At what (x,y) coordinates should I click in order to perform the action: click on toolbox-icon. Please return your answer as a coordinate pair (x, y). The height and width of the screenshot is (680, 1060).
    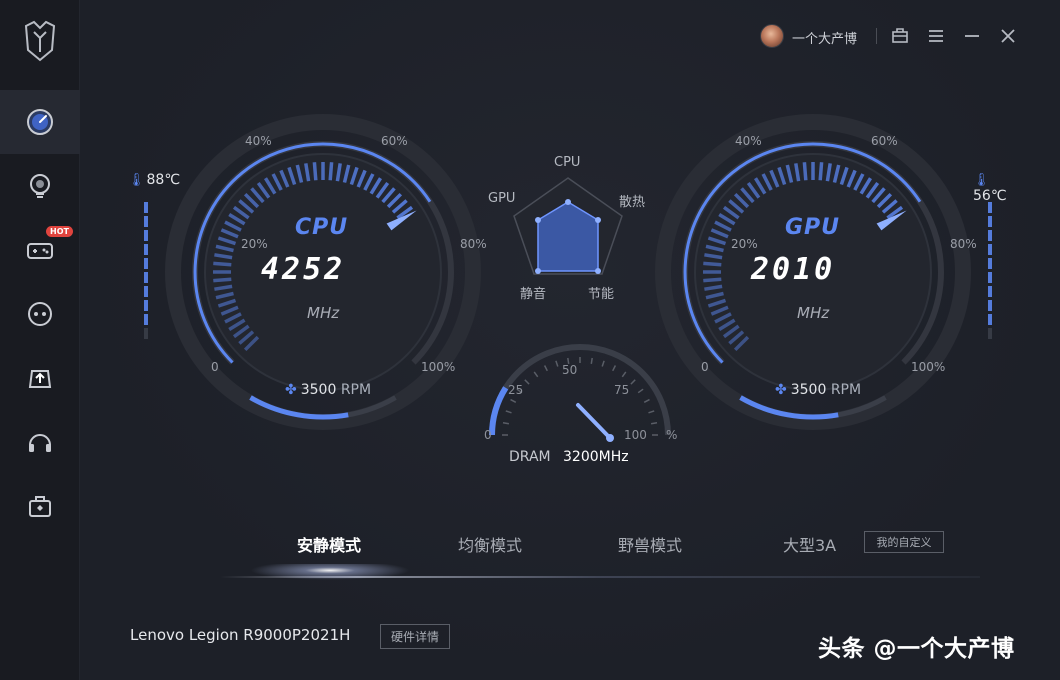
    Looking at the image, I should click on (40, 506).